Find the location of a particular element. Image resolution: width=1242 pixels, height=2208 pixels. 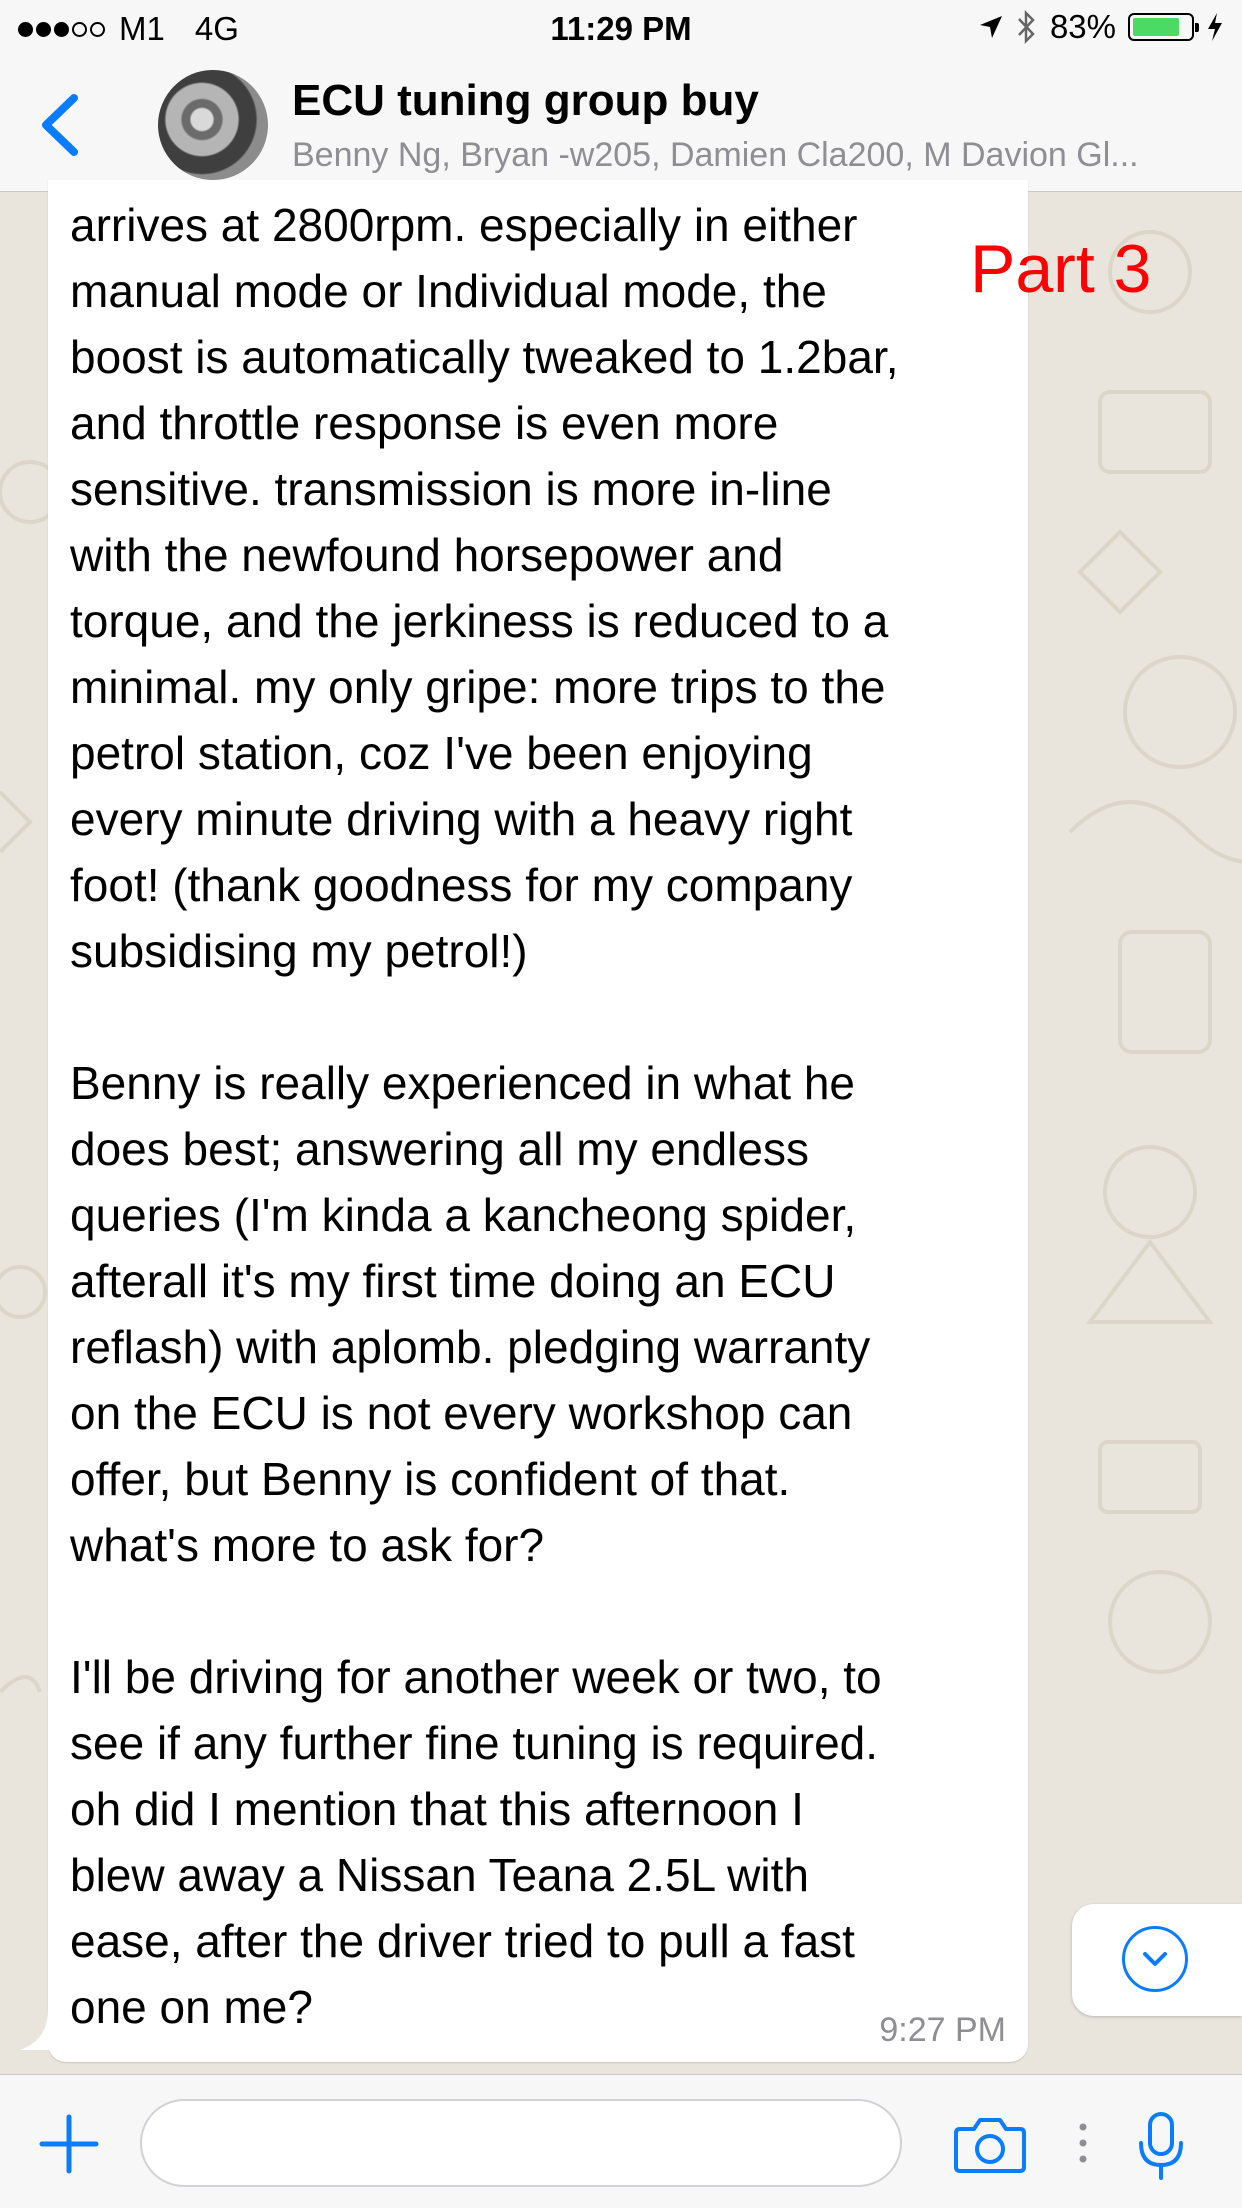

plus-icon is located at coordinates (69, 2144).